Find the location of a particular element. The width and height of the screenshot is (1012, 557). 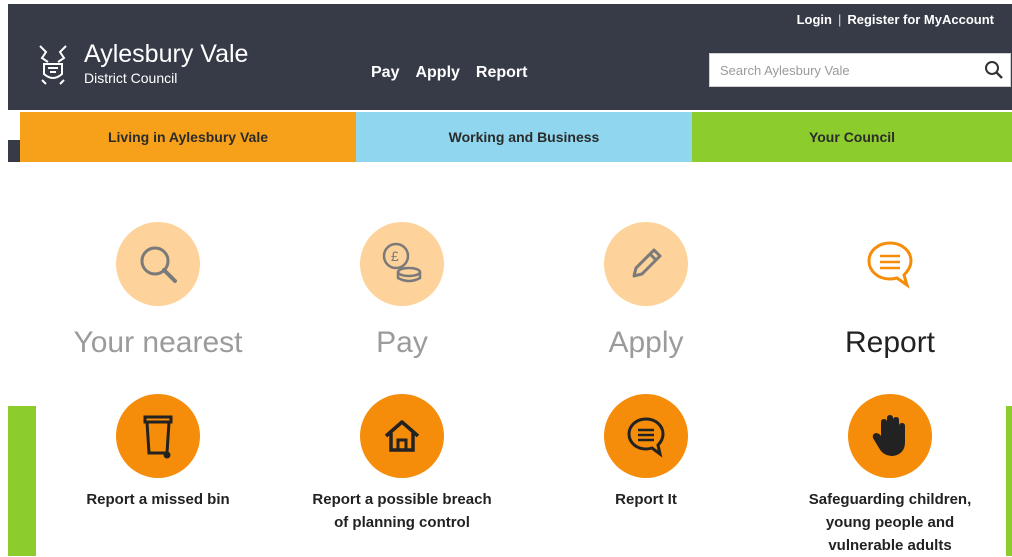

council-logo: Aylesbury Vale District Council is located at coordinates (141, 64).